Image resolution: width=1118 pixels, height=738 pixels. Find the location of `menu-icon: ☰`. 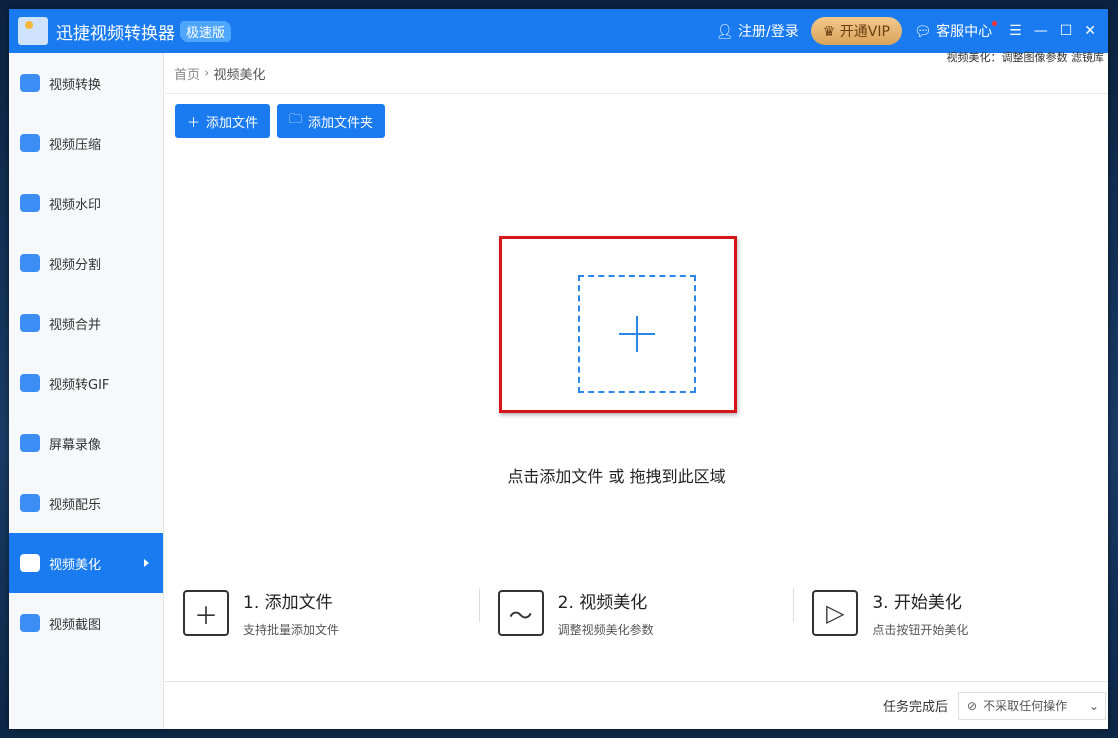

menu-icon: ☰ is located at coordinates (1015, 31).